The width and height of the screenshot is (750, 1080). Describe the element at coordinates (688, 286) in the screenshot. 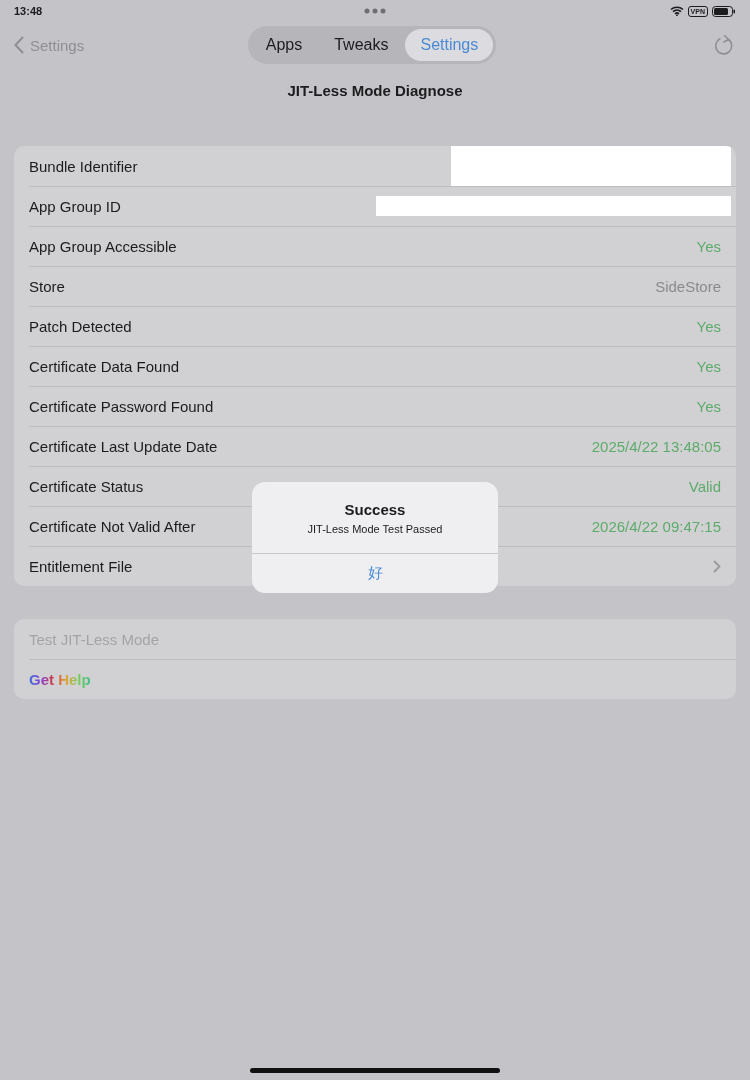

I see `row-value: SideStore` at that location.